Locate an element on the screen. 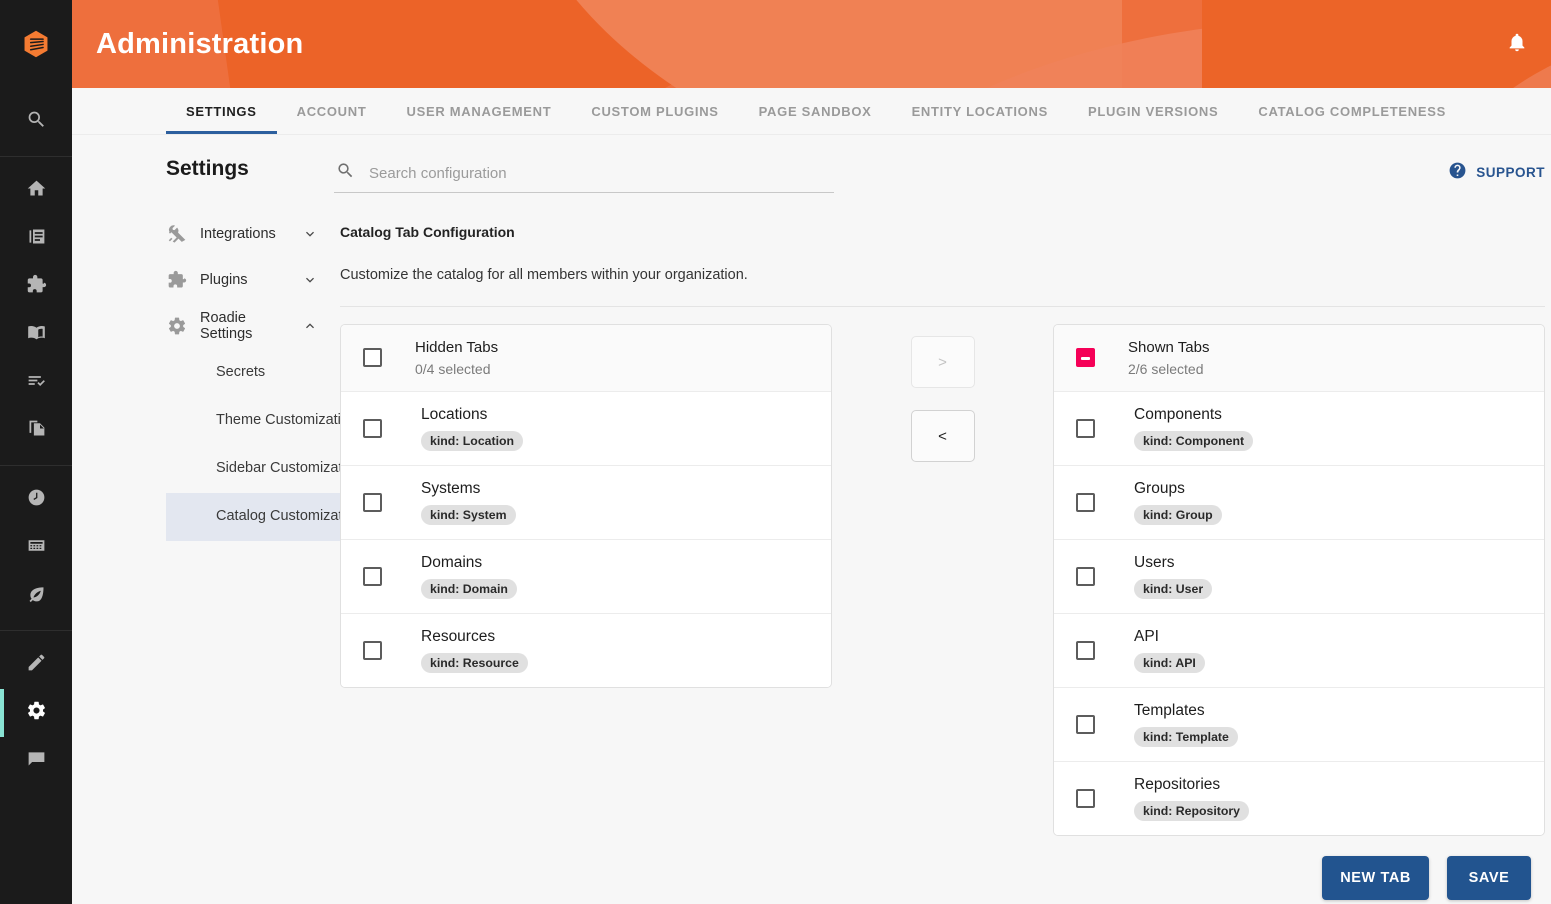 Image resolution: width=1551 pixels, height=904 pixels. gear-icon is located at coordinates (177, 326).